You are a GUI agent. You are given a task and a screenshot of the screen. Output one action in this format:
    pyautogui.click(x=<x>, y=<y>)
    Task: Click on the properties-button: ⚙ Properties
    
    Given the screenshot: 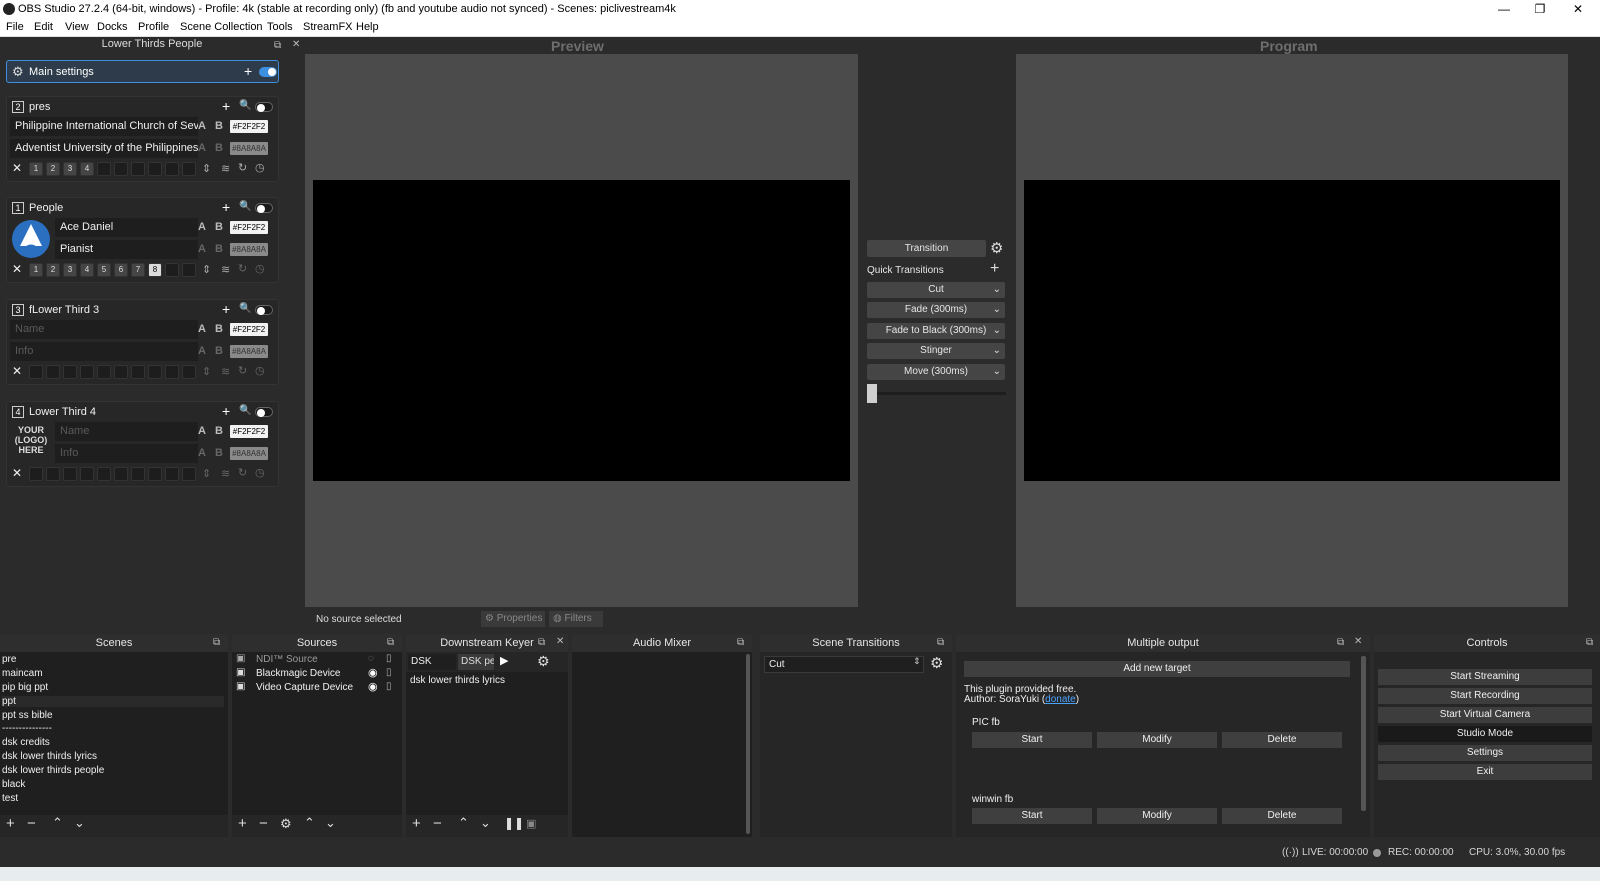 What is the action you would take?
    pyautogui.click(x=513, y=619)
    